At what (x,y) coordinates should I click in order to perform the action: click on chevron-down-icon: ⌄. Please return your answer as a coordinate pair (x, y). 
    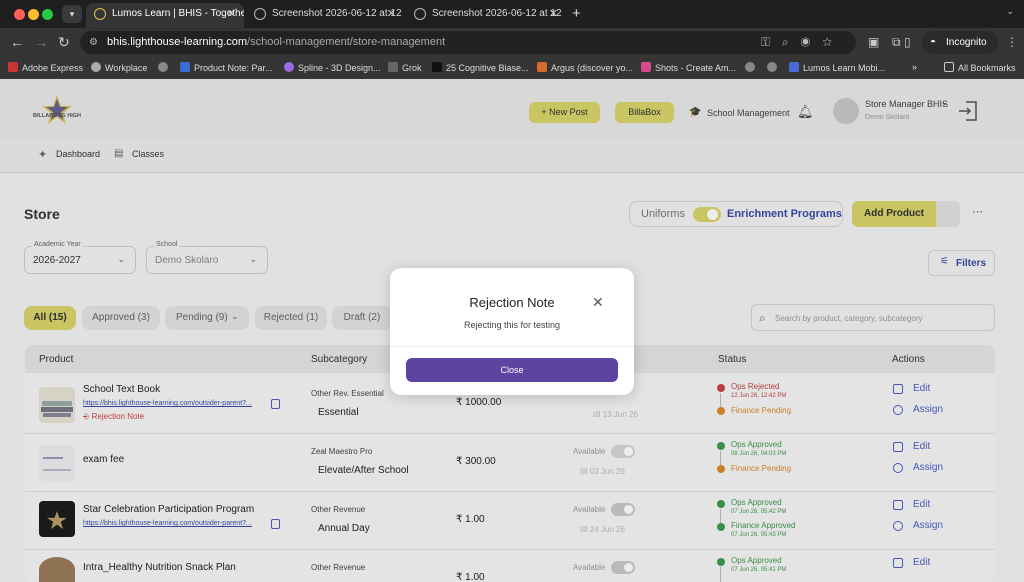
    Looking at the image, I should click on (1010, 11).